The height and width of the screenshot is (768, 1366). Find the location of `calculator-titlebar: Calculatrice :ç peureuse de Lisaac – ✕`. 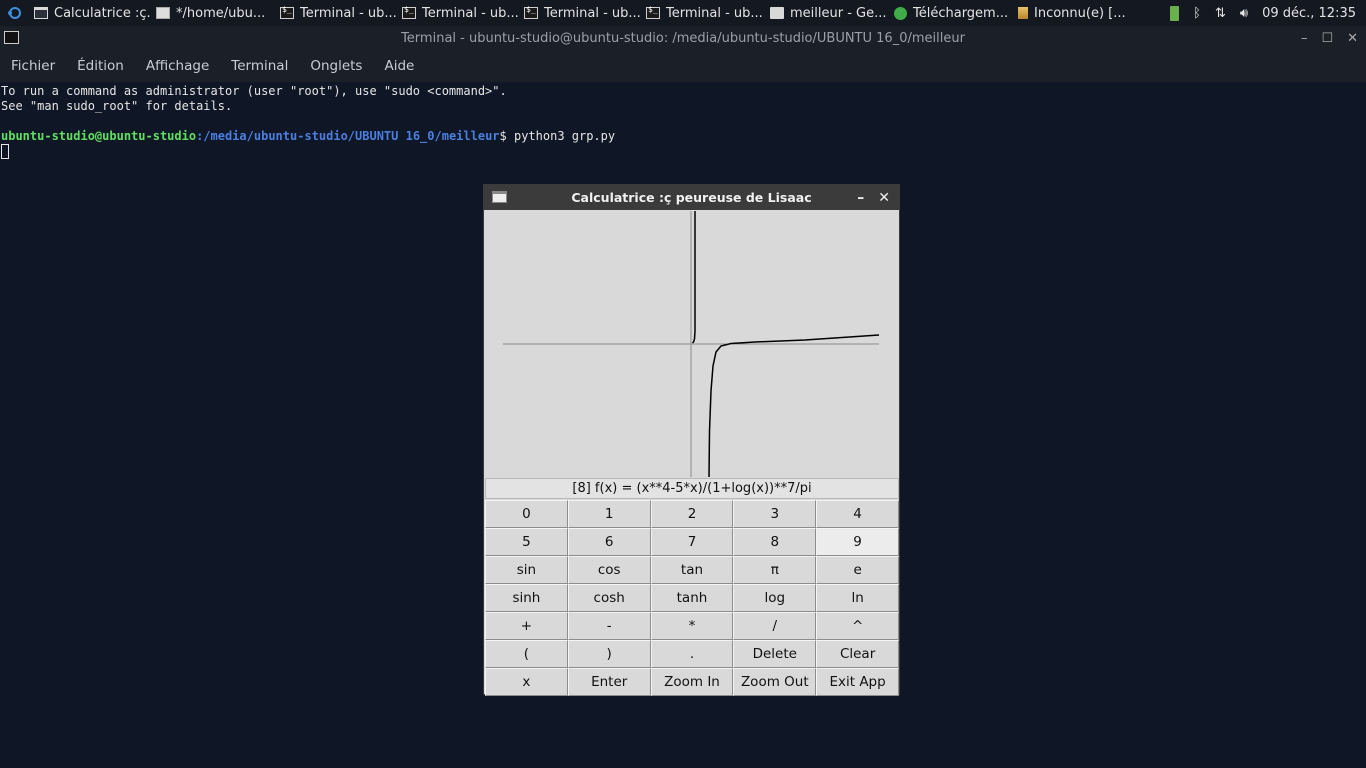

calculator-titlebar: Calculatrice :ç peureuse de Lisaac – ✕ is located at coordinates (691, 197).